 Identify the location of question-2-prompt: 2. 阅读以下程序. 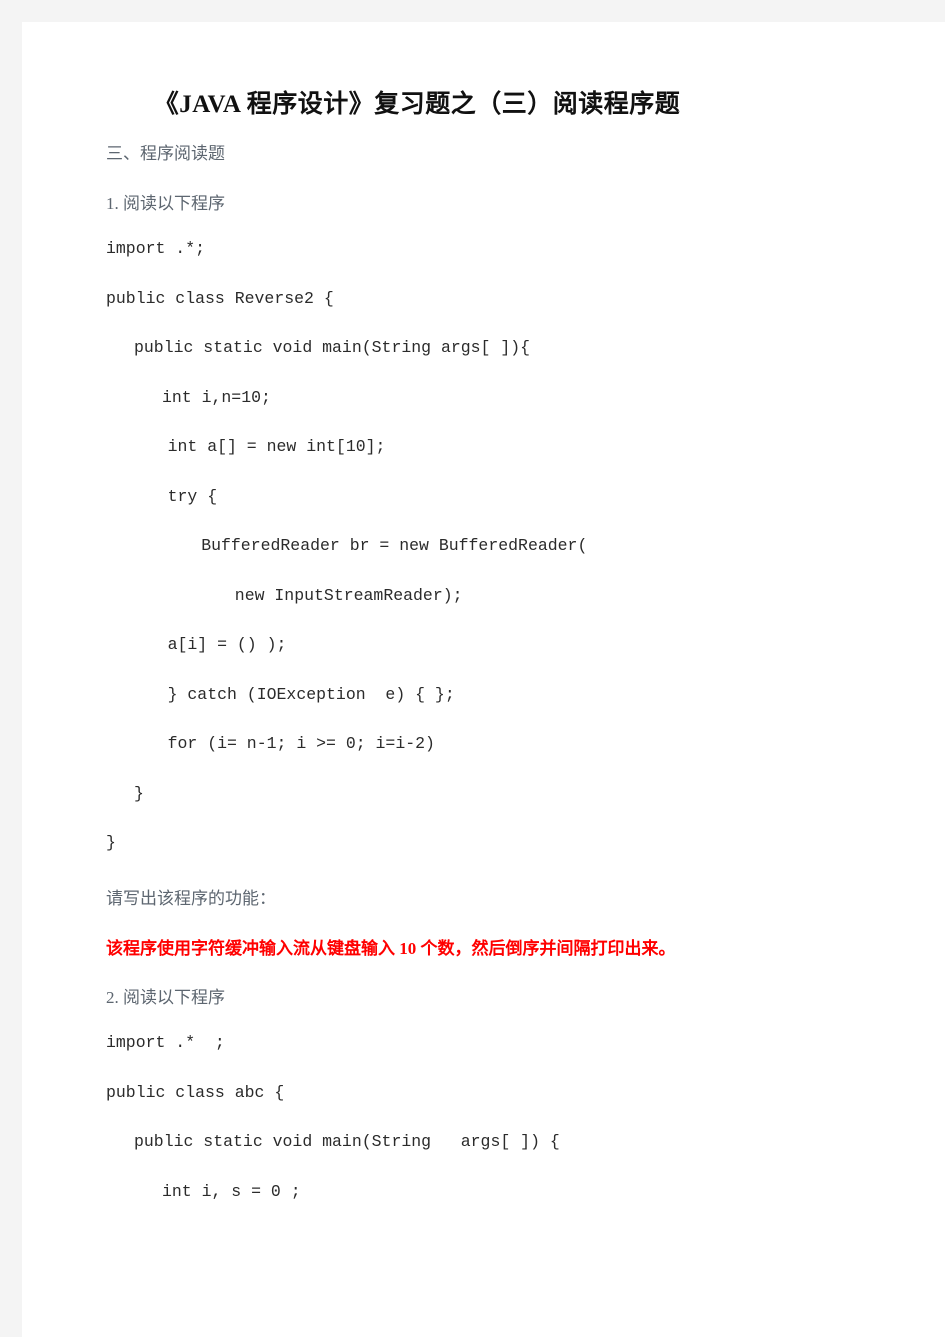
(165, 997).